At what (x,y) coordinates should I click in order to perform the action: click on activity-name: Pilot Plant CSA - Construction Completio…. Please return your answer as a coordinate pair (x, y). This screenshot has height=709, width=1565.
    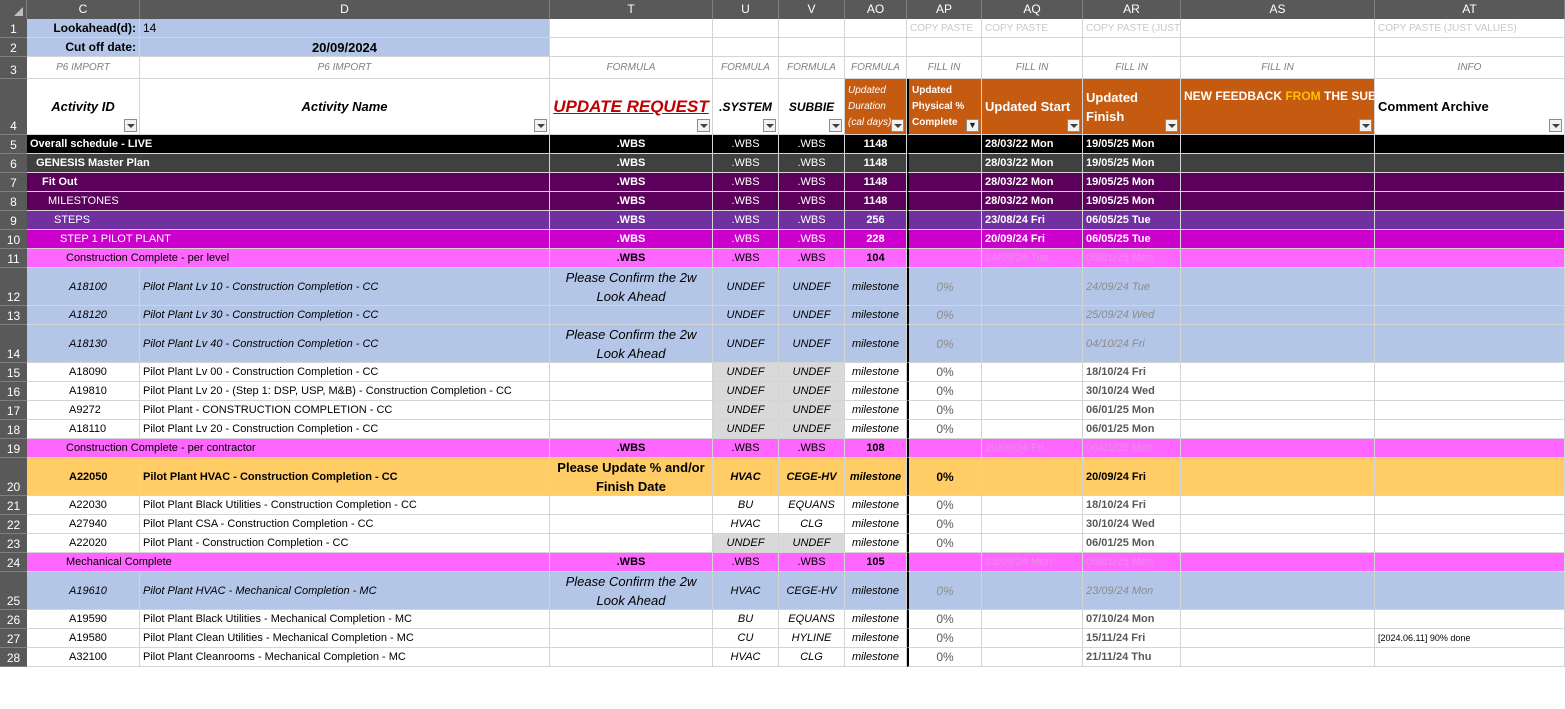
    Looking at the image, I should click on (345, 524).